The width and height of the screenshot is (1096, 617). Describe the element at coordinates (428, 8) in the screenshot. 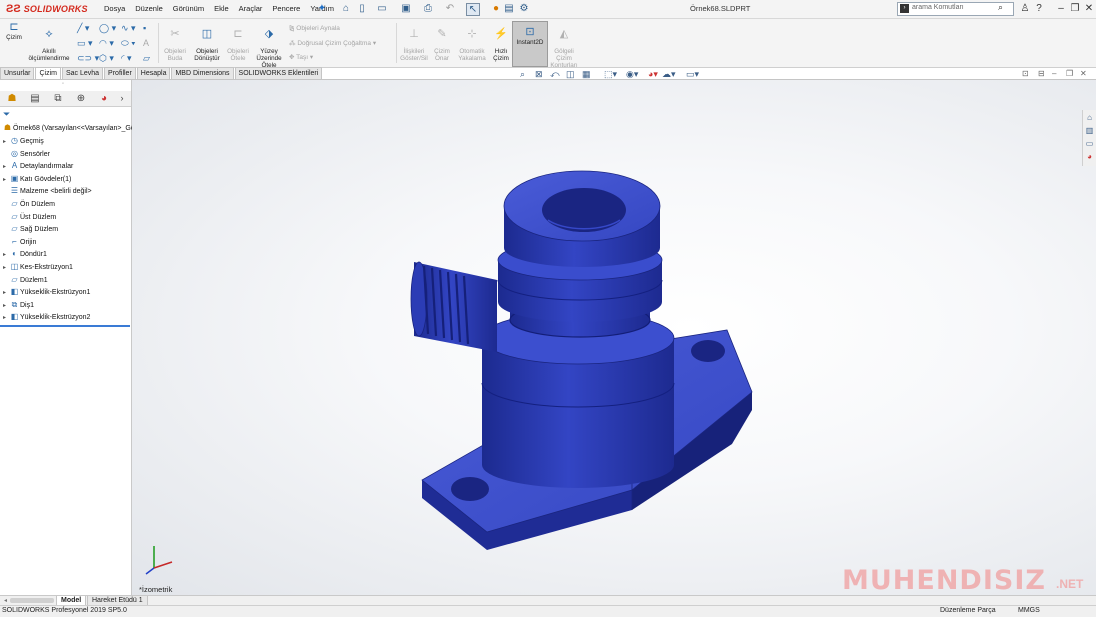

I see `print-icon: ⎙` at that location.